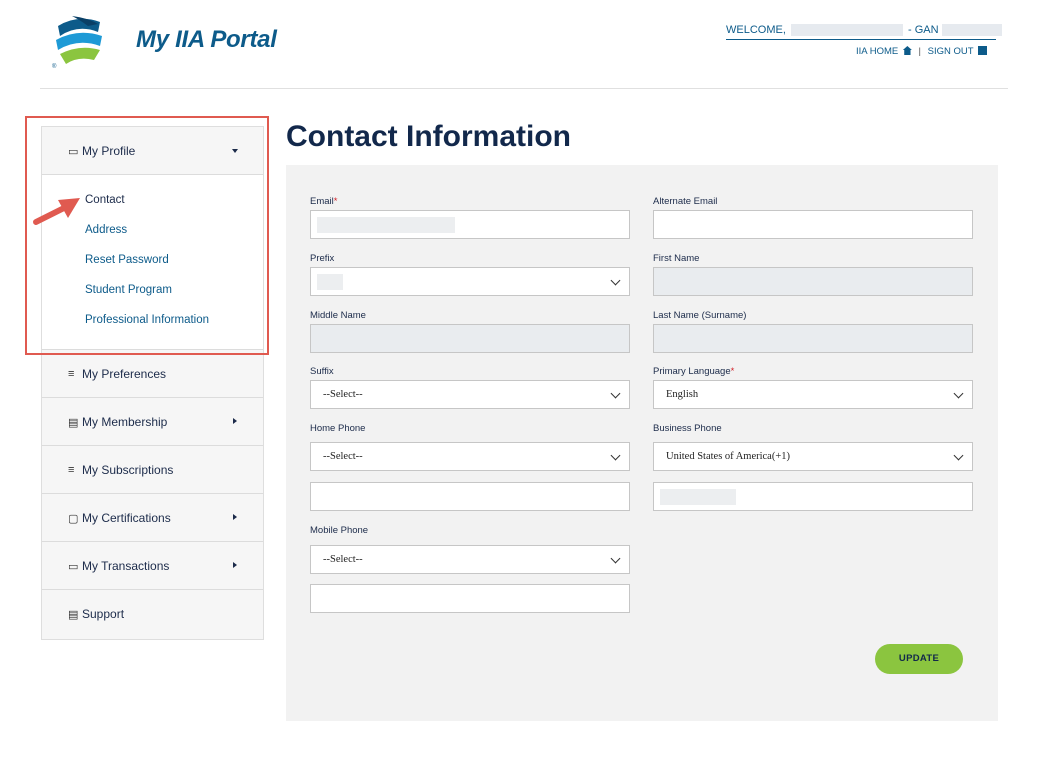 The image size is (1061, 773). Describe the element at coordinates (470, 456) in the screenshot. I see `home-phone-country-select: --Select--` at that location.